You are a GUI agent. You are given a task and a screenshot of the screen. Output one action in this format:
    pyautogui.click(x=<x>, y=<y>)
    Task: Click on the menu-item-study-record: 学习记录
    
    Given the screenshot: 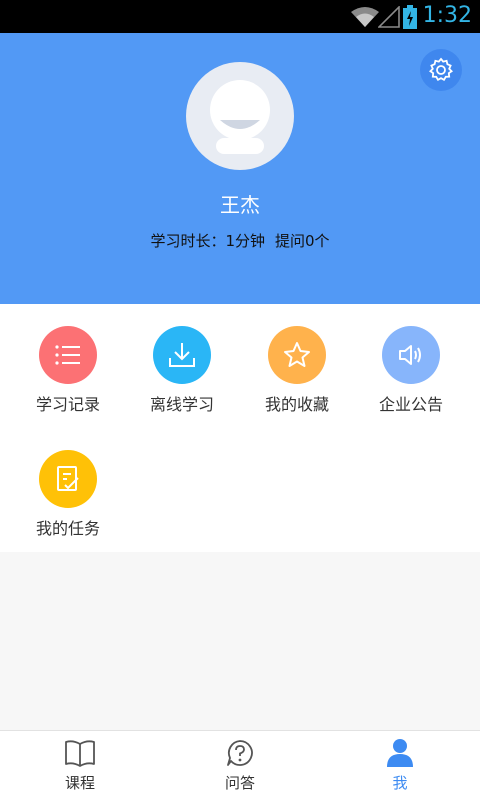 What is the action you would take?
    pyautogui.click(x=68, y=370)
    